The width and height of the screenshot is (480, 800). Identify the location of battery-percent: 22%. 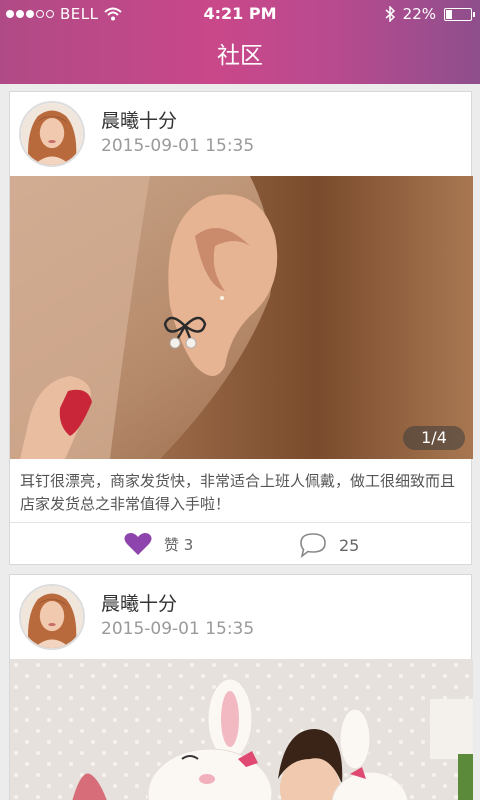
(419, 14).